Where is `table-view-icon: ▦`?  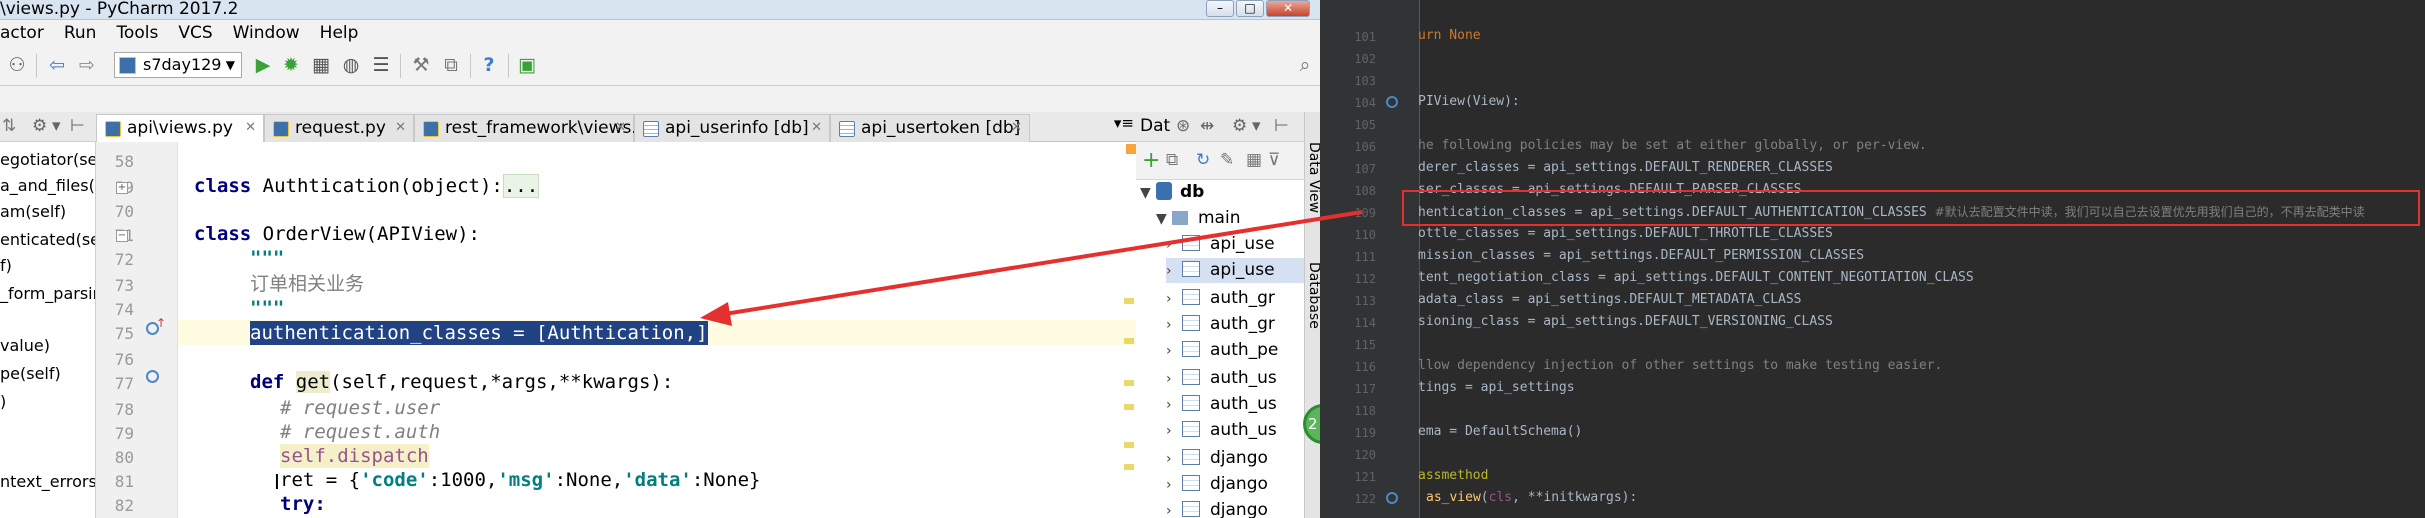
table-view-icon: ▦ is located at coordinates (1254, 160).